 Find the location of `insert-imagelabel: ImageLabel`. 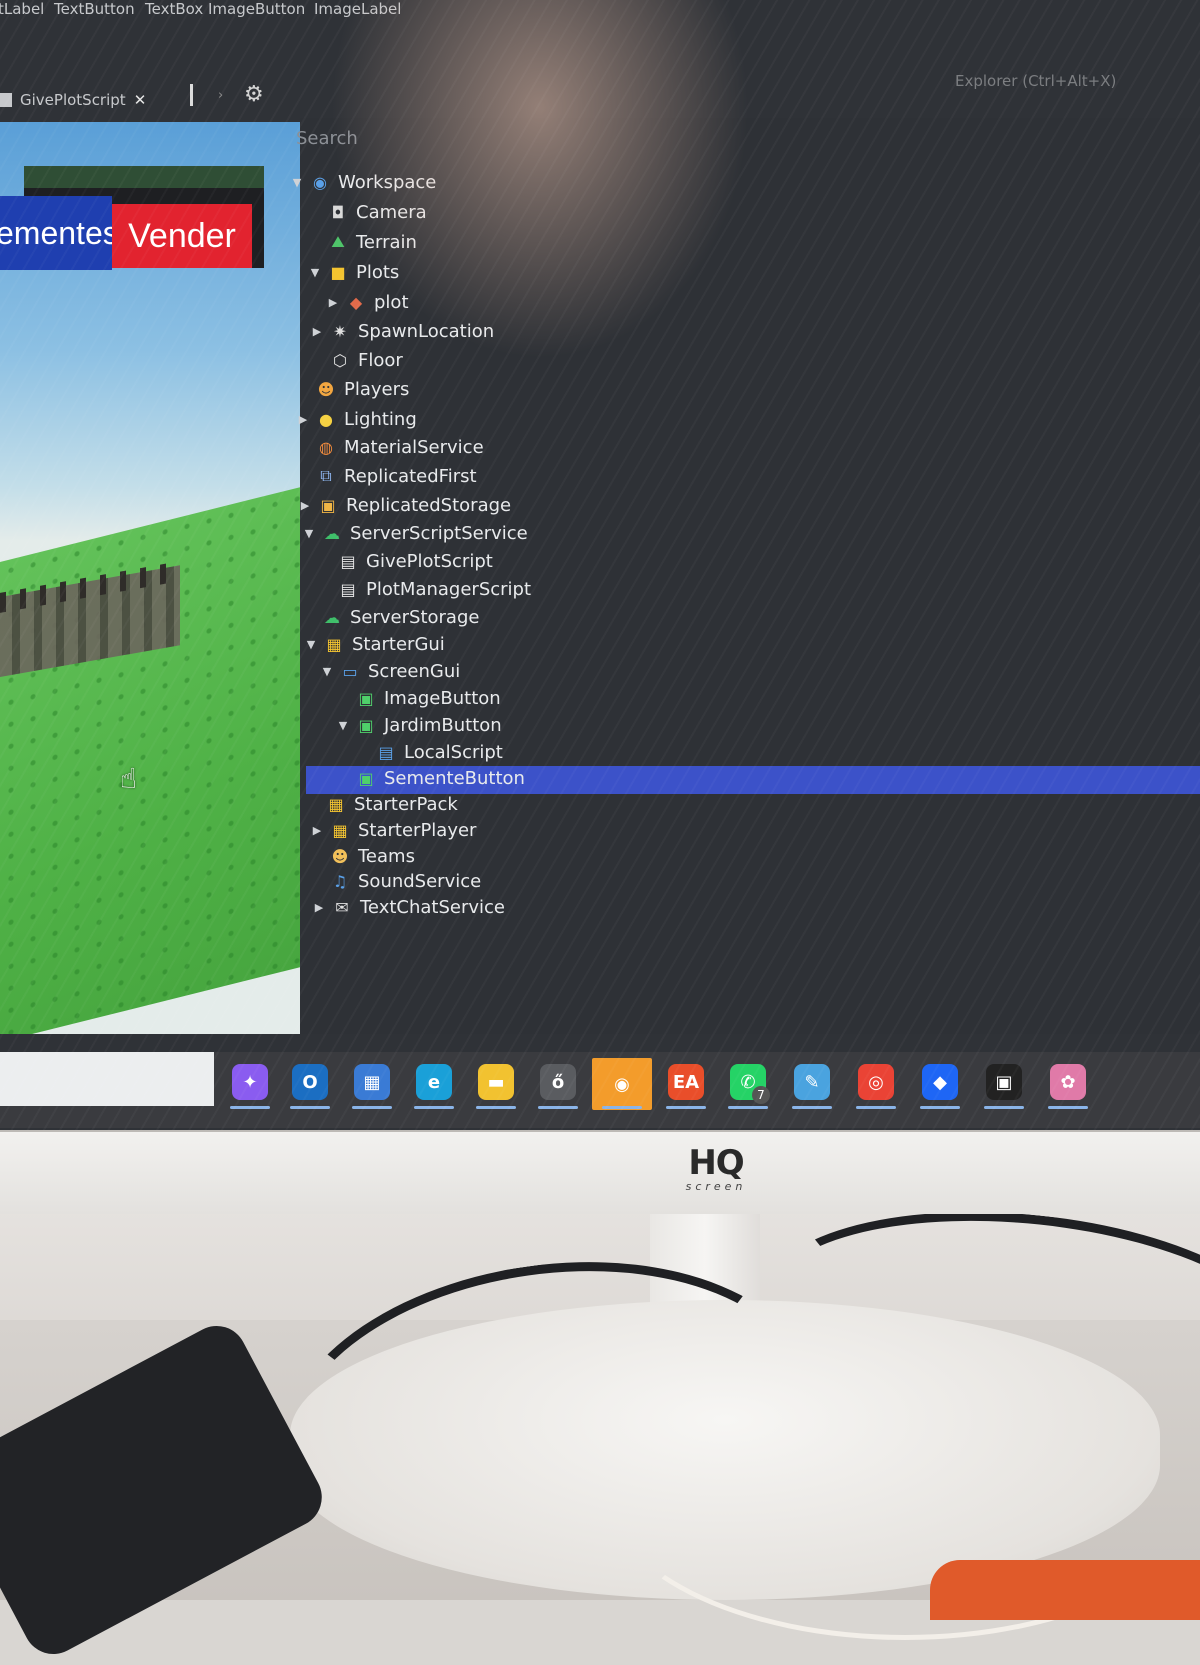

insert-imagelabel: ImageLabel is located at coordinates (357, 9).